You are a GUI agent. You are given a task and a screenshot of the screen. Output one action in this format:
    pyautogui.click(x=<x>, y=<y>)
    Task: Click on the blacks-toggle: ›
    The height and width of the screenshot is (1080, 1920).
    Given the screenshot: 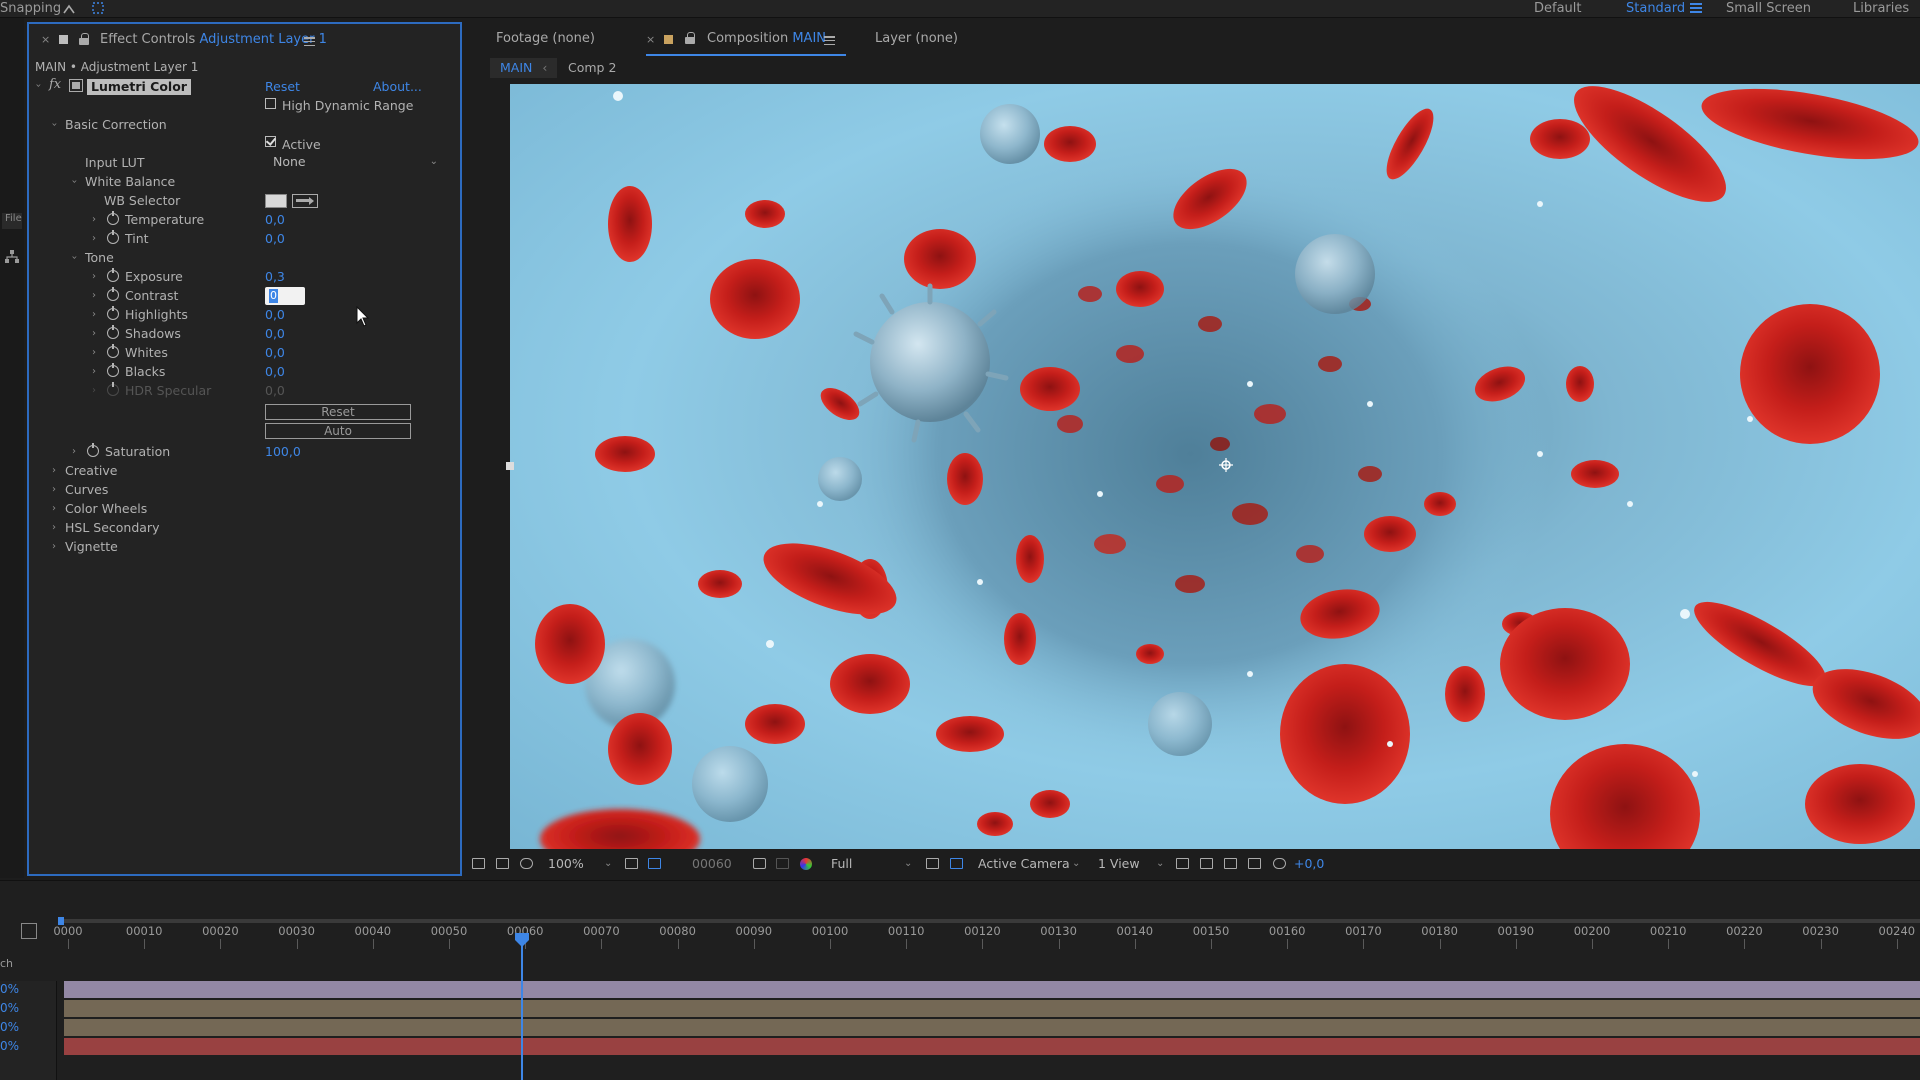 What is the action you would take?
    pyautogui.click(x=94, y=371)
    